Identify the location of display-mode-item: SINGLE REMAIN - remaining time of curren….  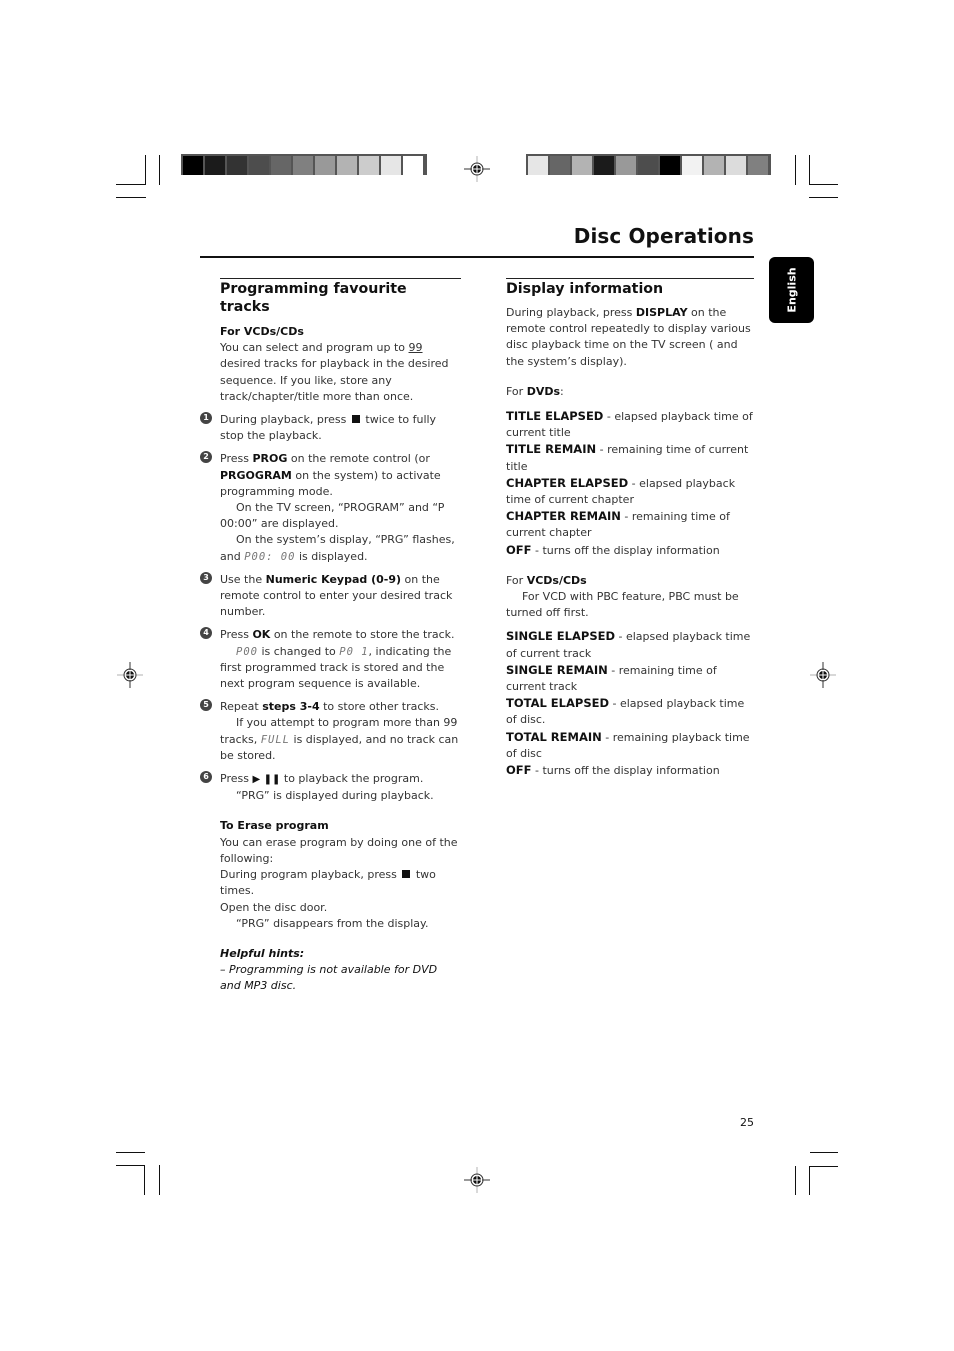
(630, 678).